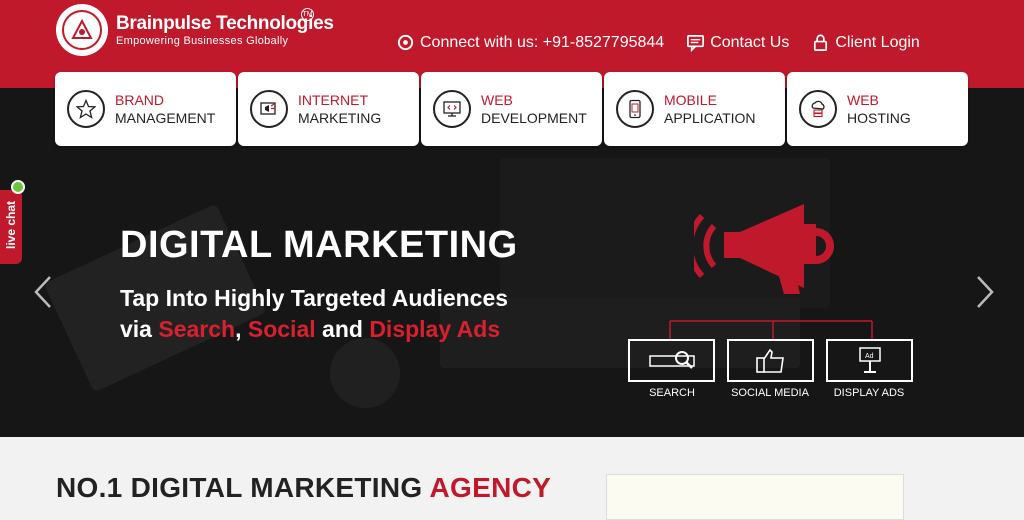 This screenshot has height=520, width=1024. Describe the element at coordinates (635, 109) in the screenshot. I see `mobile-icon` at that location.